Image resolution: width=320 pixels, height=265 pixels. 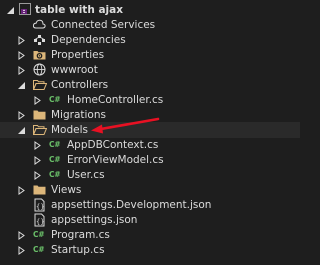 I want to click on annotation-arrow-icon, so click(x=125, y=125).